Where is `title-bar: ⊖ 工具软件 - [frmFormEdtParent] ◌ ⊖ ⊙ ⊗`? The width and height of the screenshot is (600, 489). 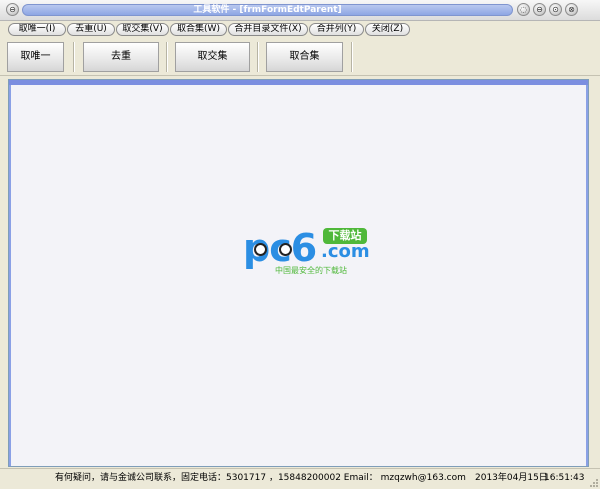 title-bar: ⊖ 工具软件 - [frmFormEdtParent] ◌ ⊖ ⊙ ⊗ is located at coordinates (300, 10).